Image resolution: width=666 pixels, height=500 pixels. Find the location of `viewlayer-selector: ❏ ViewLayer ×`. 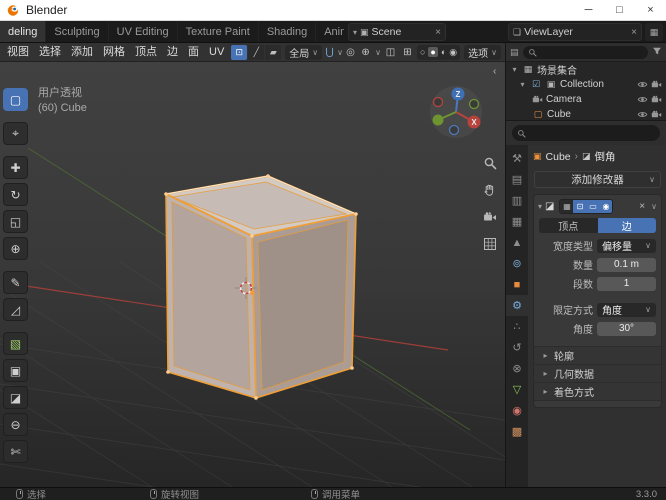

viewlayer-selector: ❏ ViewLayer × is located at coordinates (575, 32).